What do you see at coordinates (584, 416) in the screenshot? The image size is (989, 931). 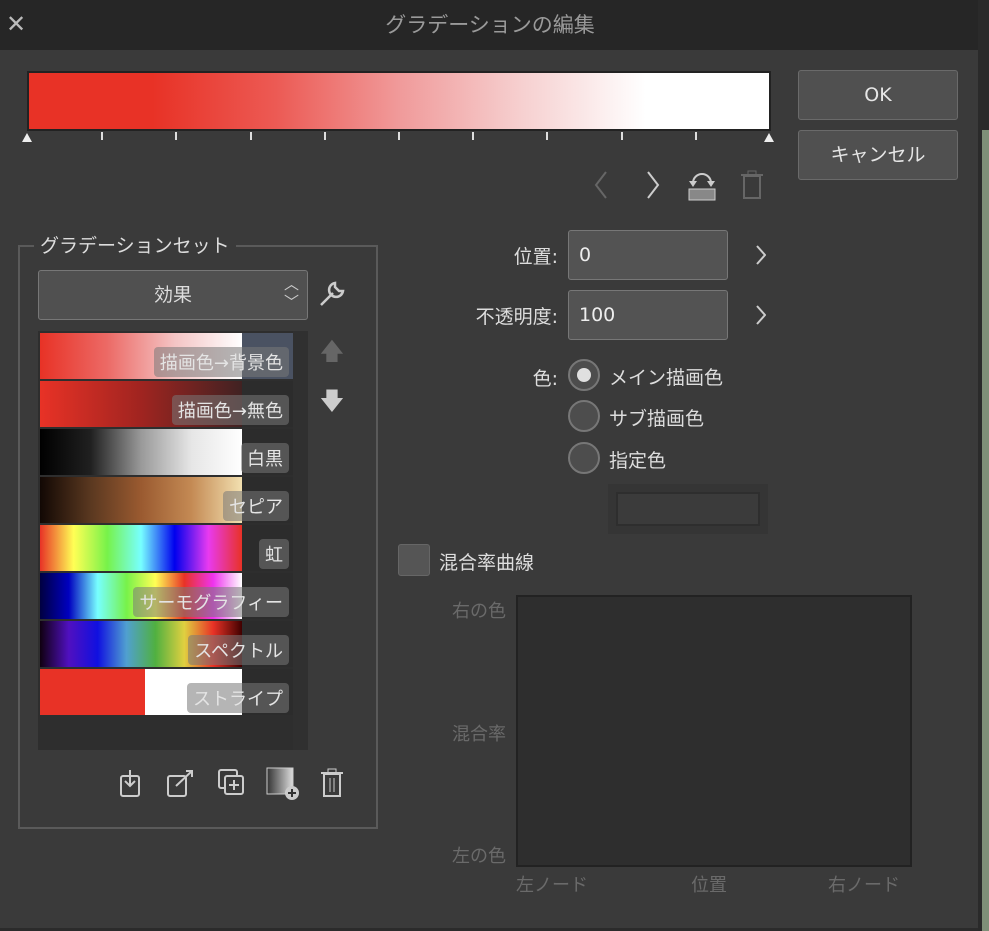 I see `radio-sub-color` at bounding box center [584, 416].